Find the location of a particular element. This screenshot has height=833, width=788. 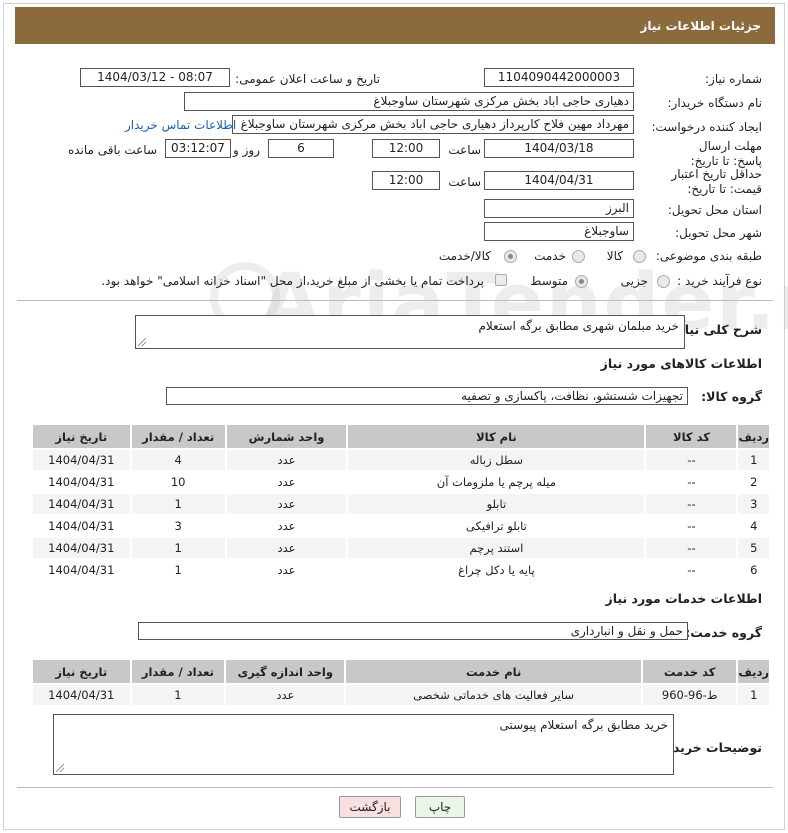

print-button: چاپ is located at coordinates (440, 807).